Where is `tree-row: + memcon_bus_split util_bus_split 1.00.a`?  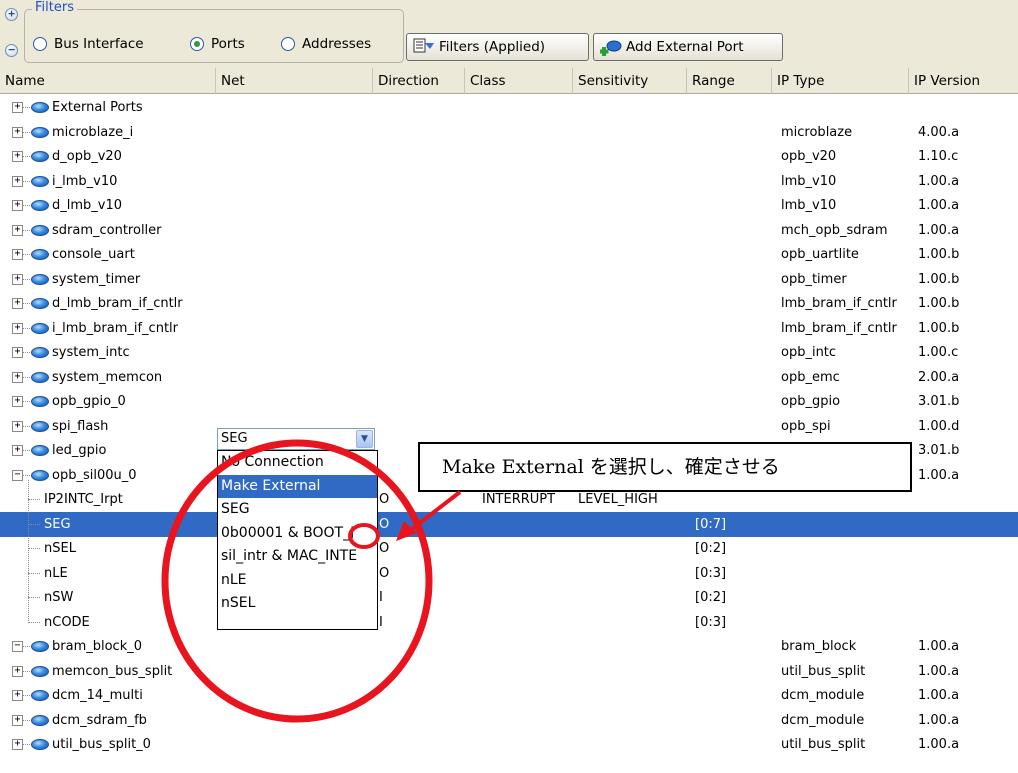
tree-row: + memcon_bus_split util_bus_split 1.00.a is located at coordinates (509, 671).